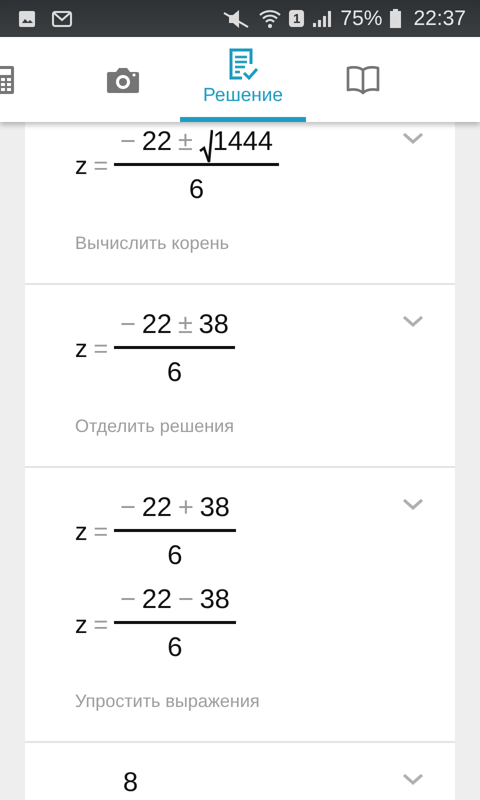 The image size is (480, 800). Describe the element at coordinates (270, 18) in the screenshot. I see `wifi-icon` at that location.